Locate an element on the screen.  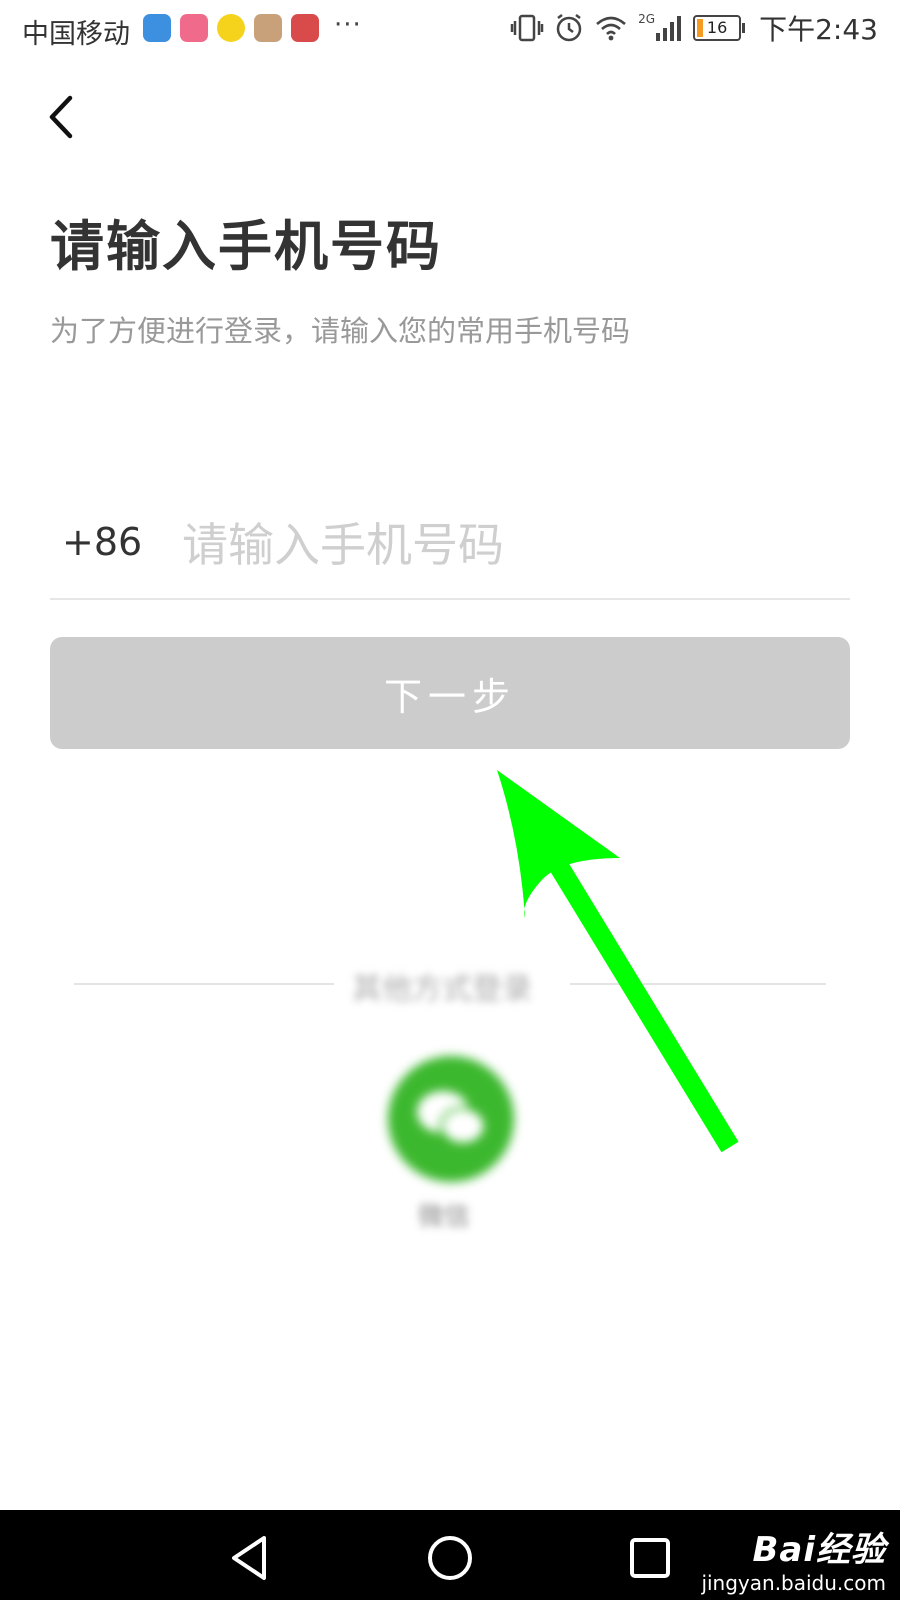
battery-icon: 16 is located at coordinates (719, 28).